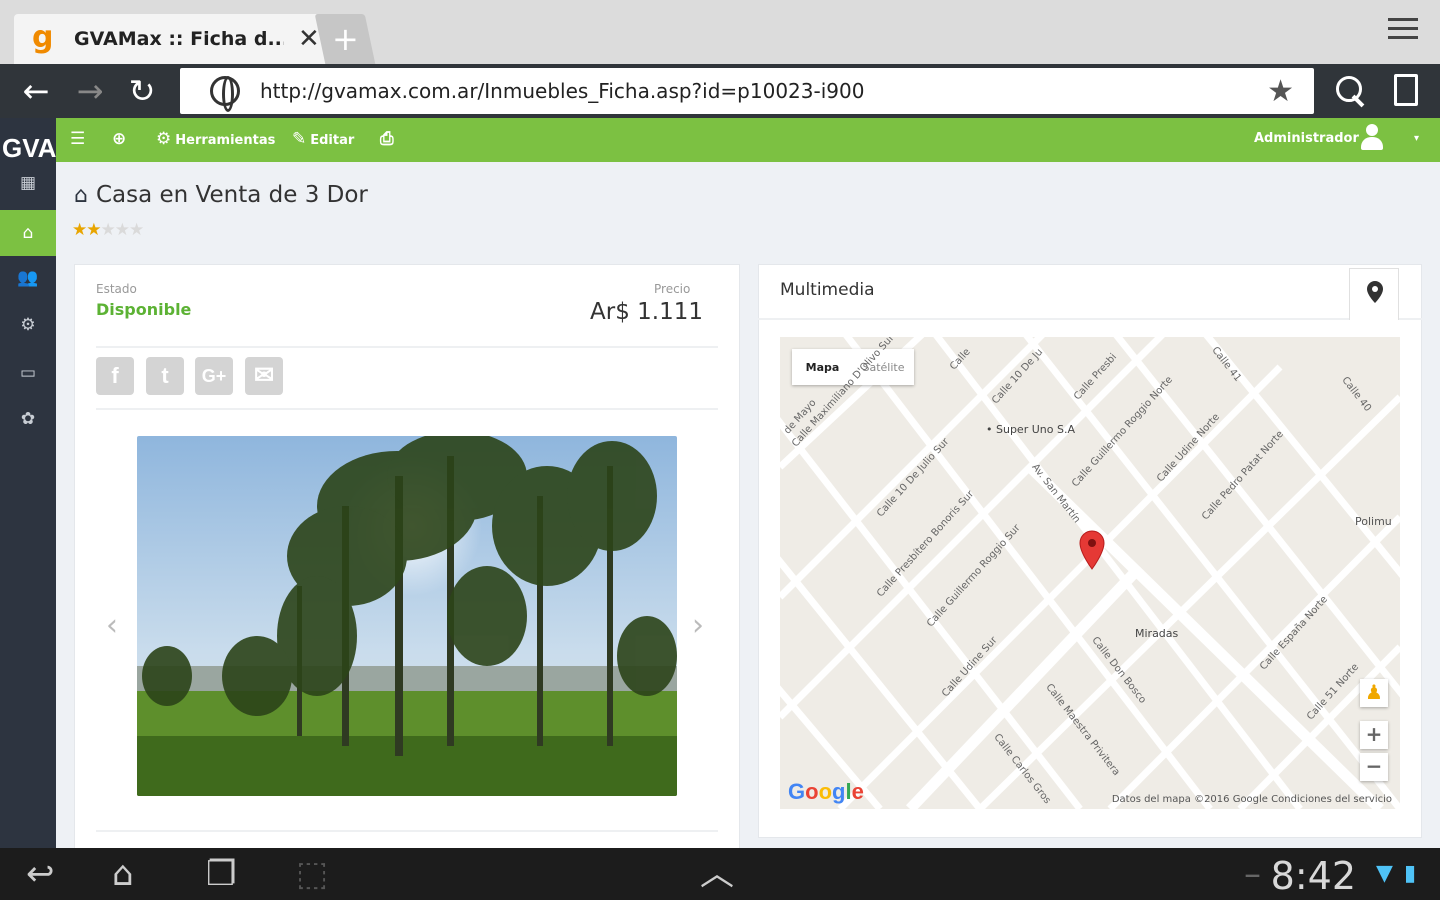  What do you see at coordinates (87, 230) in the screenshot?
I see `star-icon: ★★` at bounding box center [87, 230].